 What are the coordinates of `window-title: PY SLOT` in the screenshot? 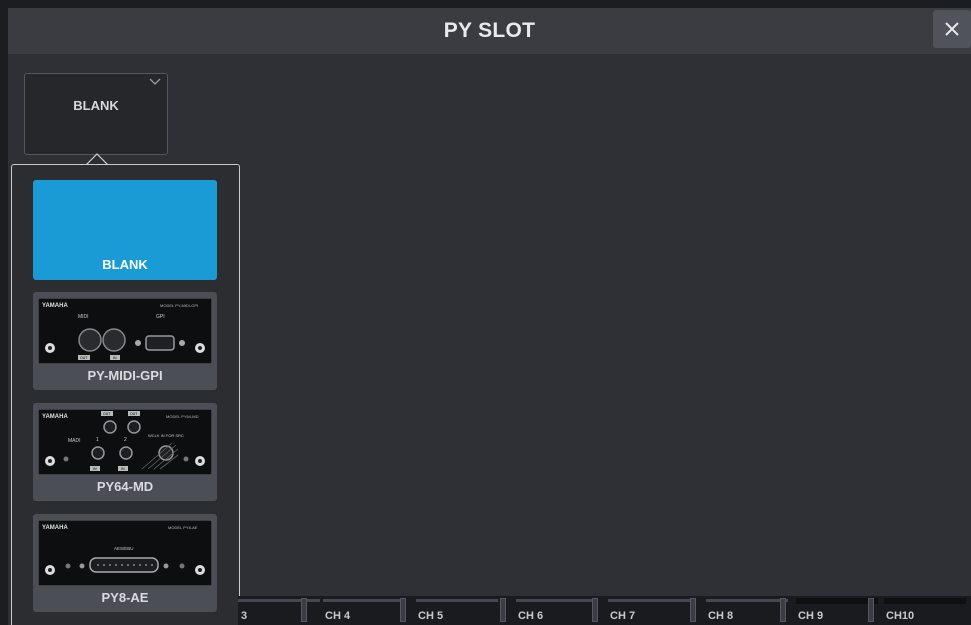 It's located at (489, 30).